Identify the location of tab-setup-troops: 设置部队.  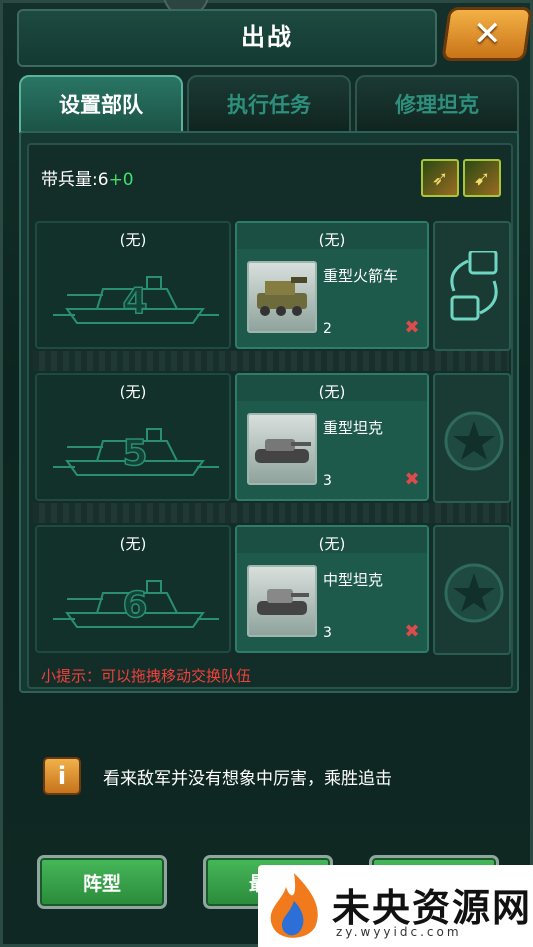
(101, 104).